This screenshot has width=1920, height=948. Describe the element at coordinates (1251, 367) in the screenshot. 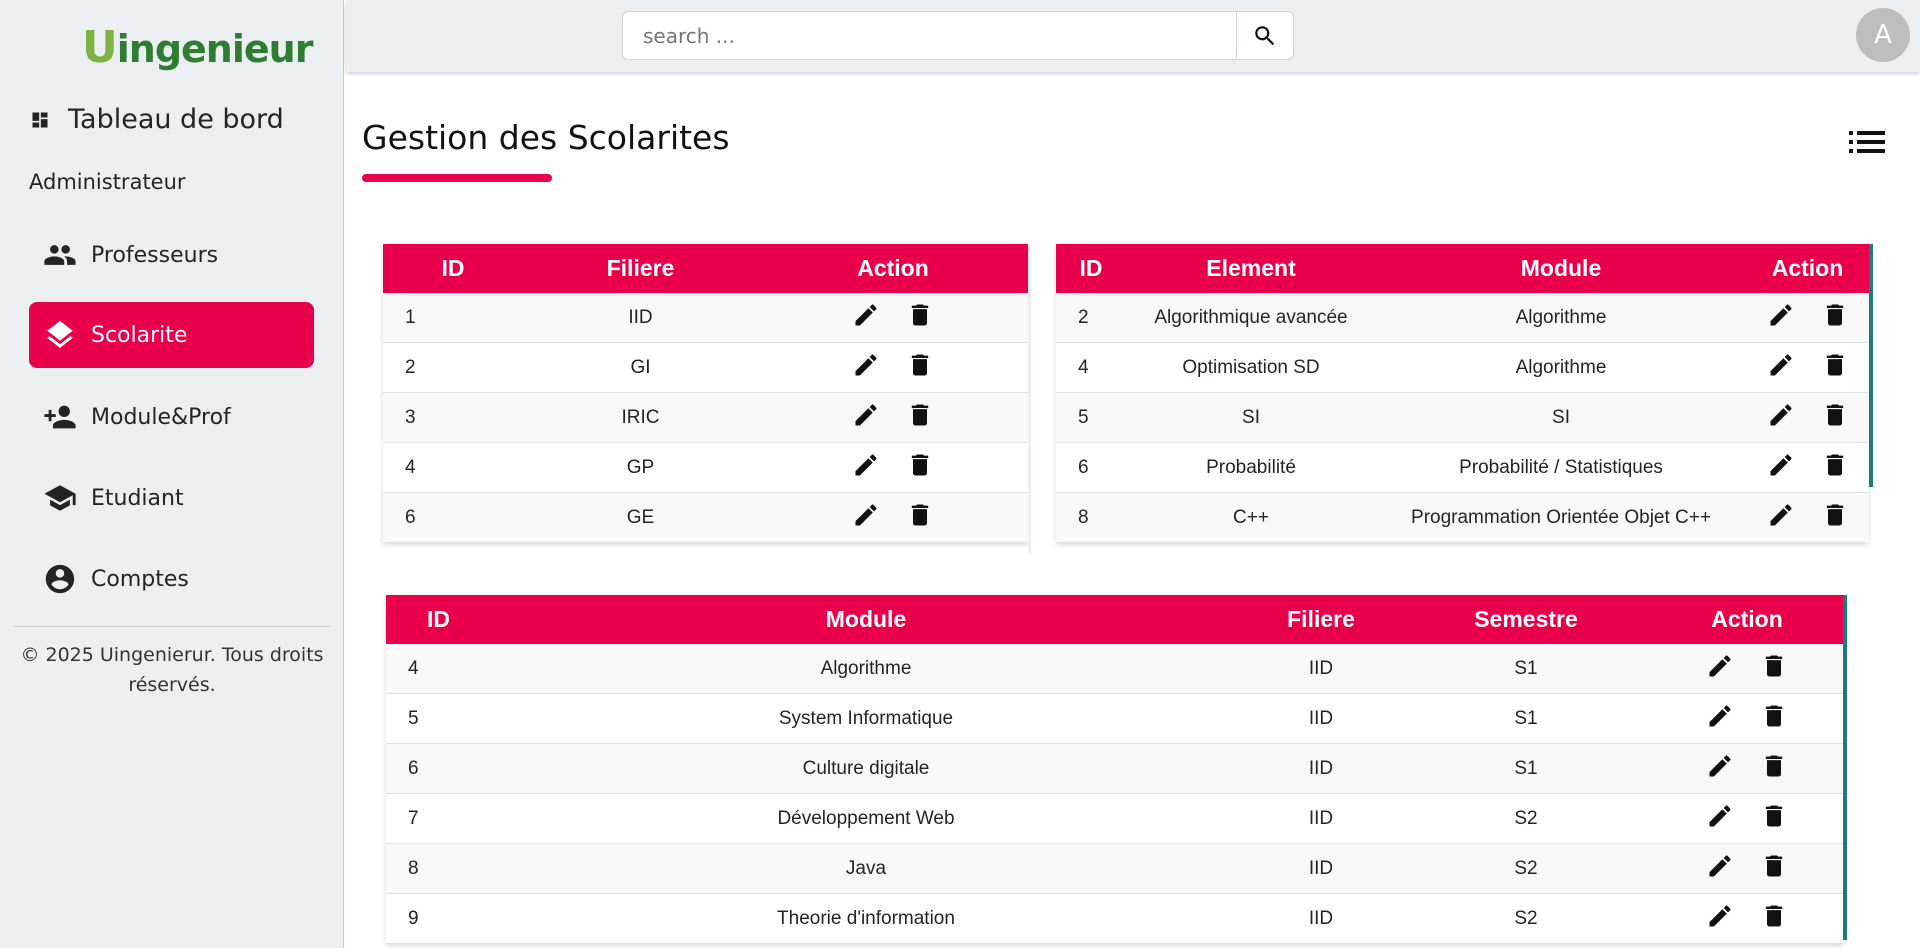

I see `cell-element: Optimisation SD` at that location.